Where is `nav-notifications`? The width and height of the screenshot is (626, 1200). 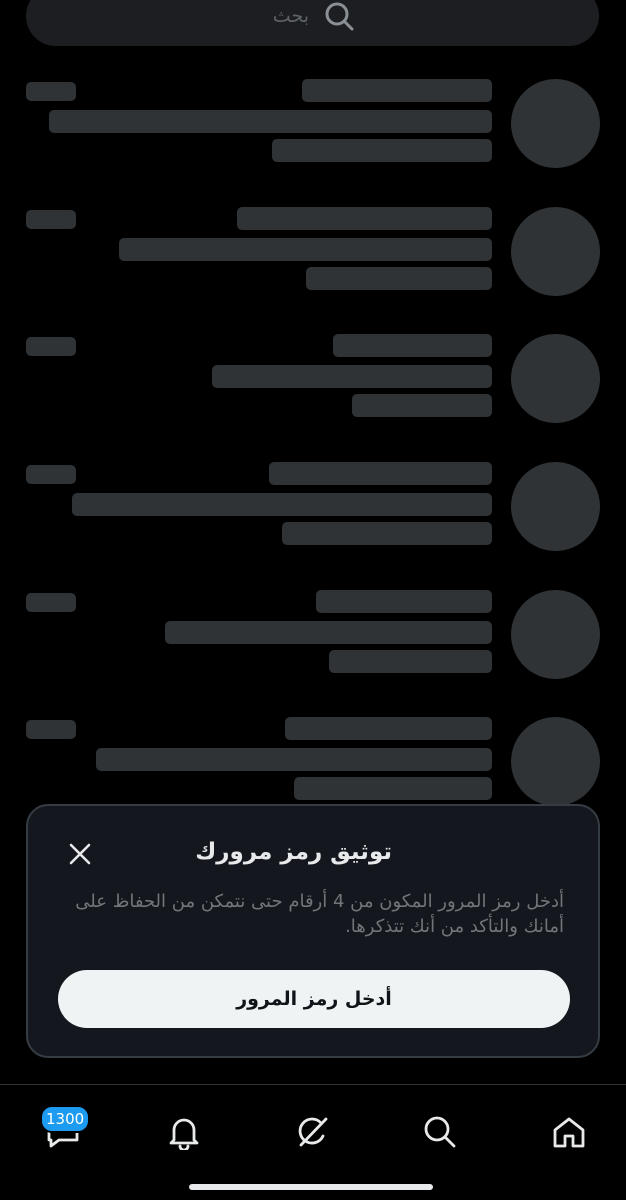 nav-notifications is located at coordinates (184, 1132).